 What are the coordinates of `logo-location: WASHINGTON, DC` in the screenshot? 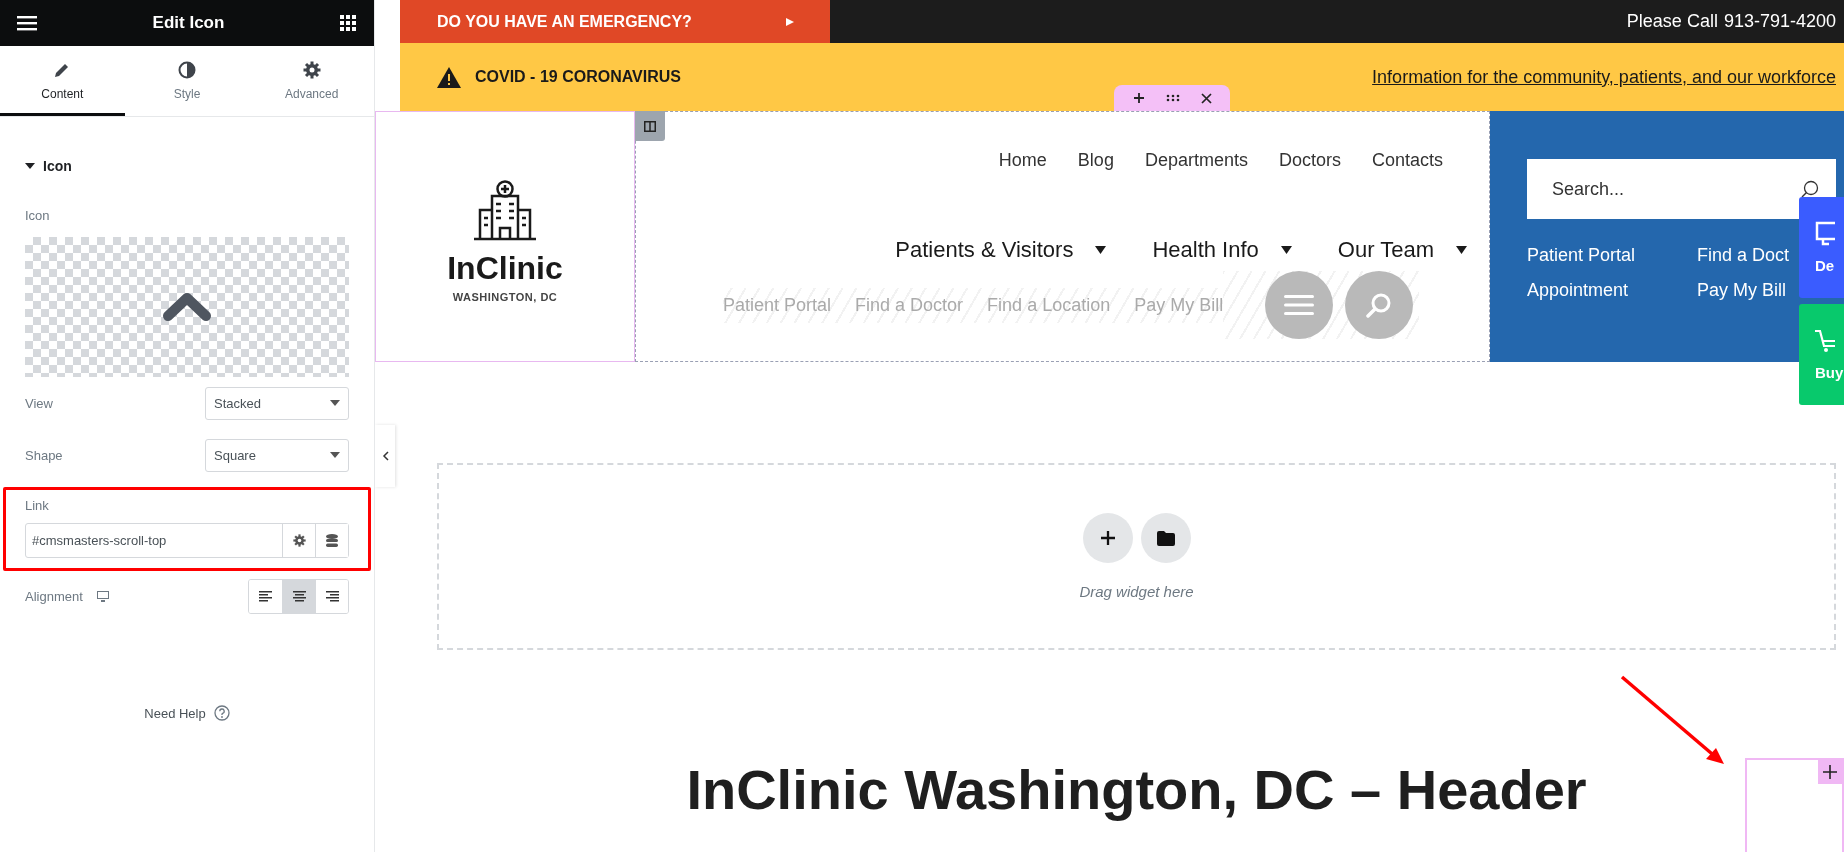 It's located at (505, 297).